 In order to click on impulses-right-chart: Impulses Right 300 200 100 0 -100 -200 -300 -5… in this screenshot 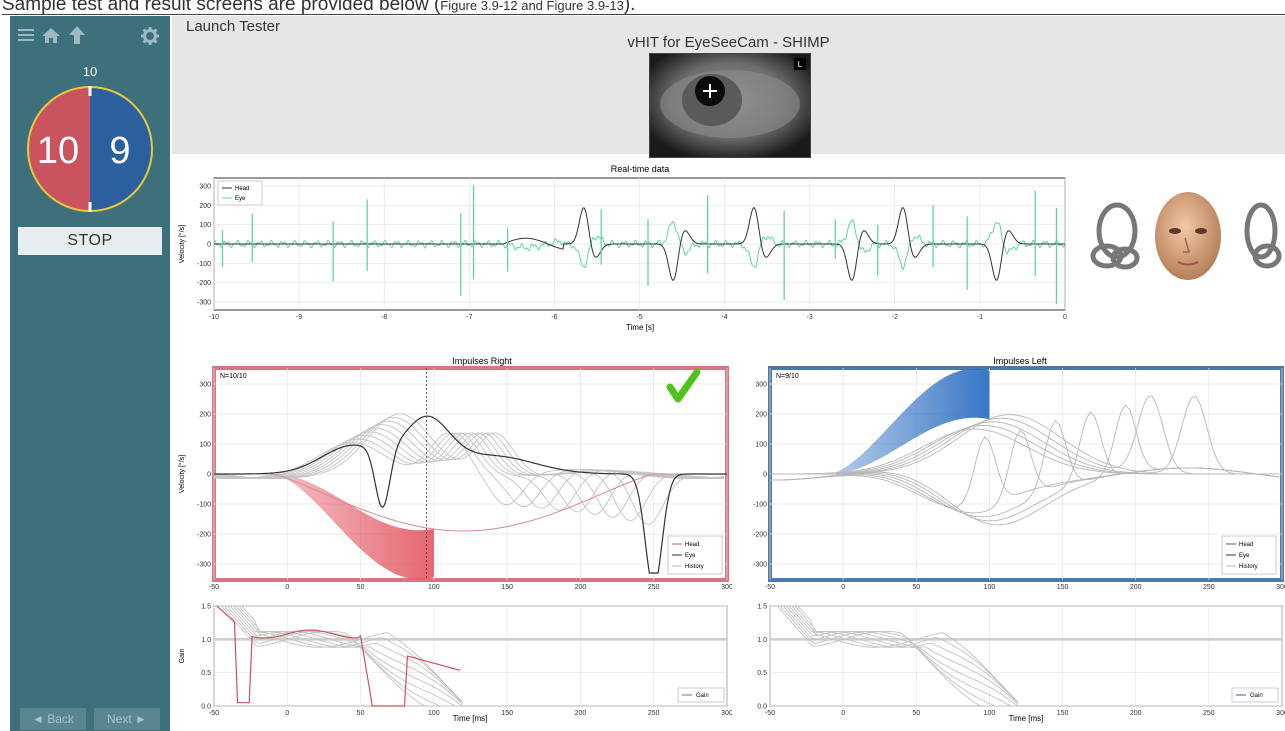, I will do `click(455, 473)`.